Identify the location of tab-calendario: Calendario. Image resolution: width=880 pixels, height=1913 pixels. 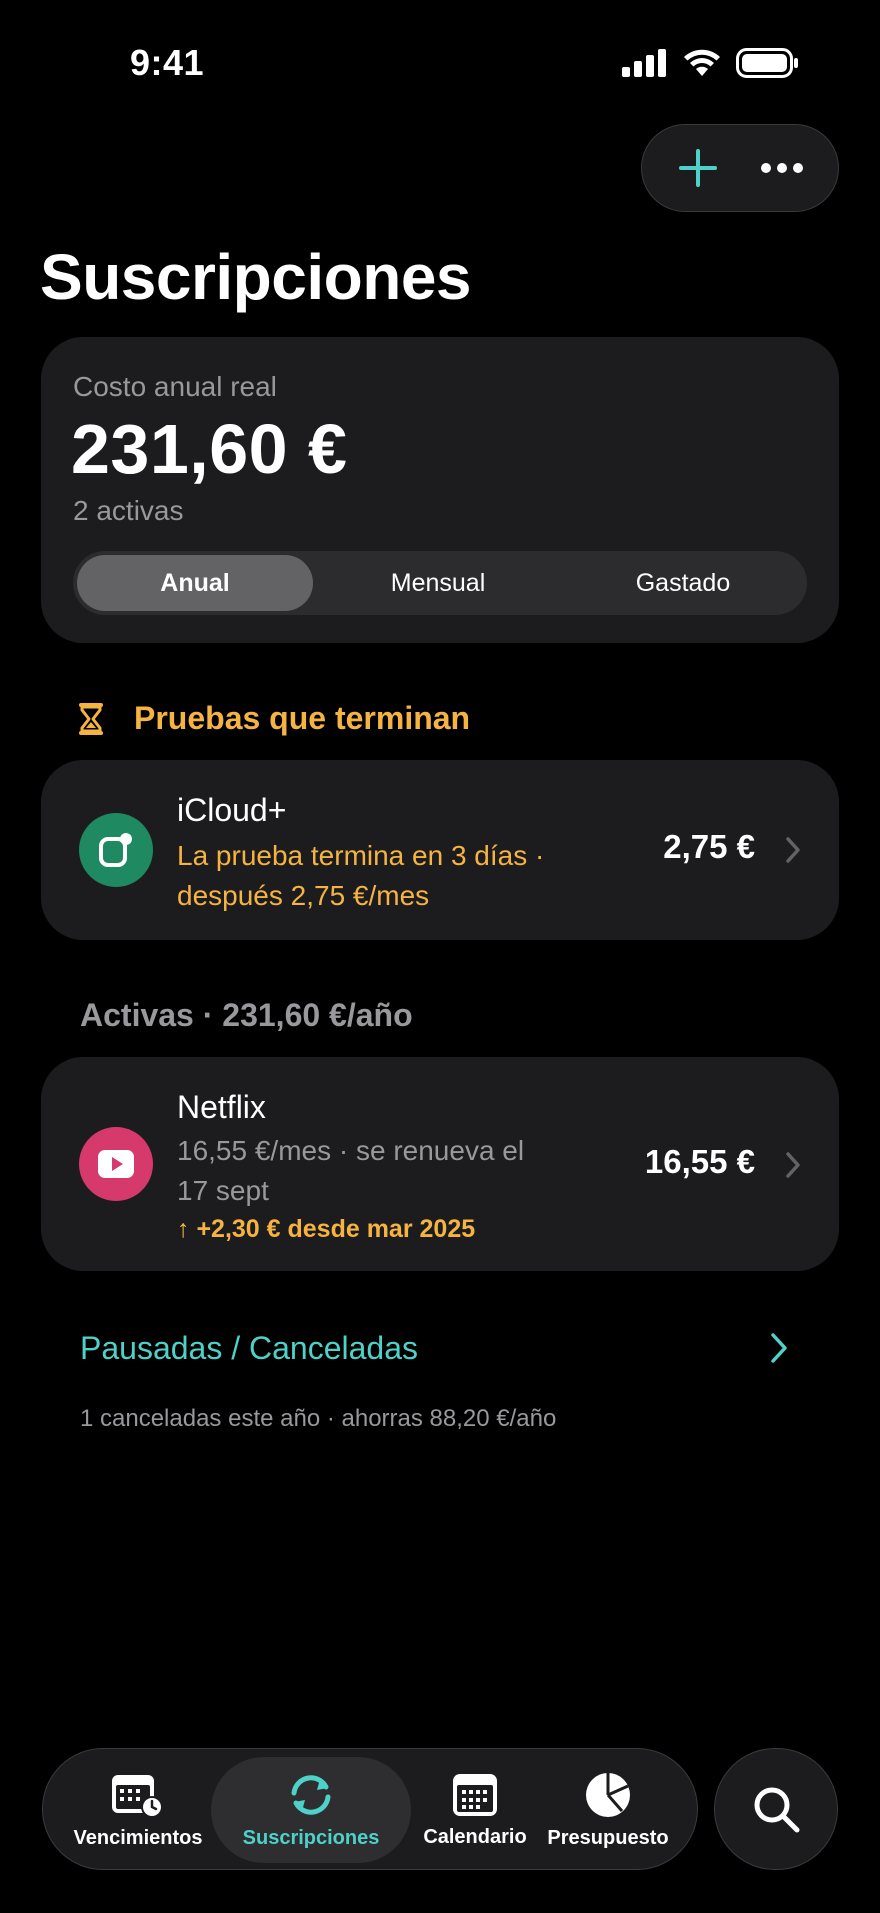
(475, 1810).